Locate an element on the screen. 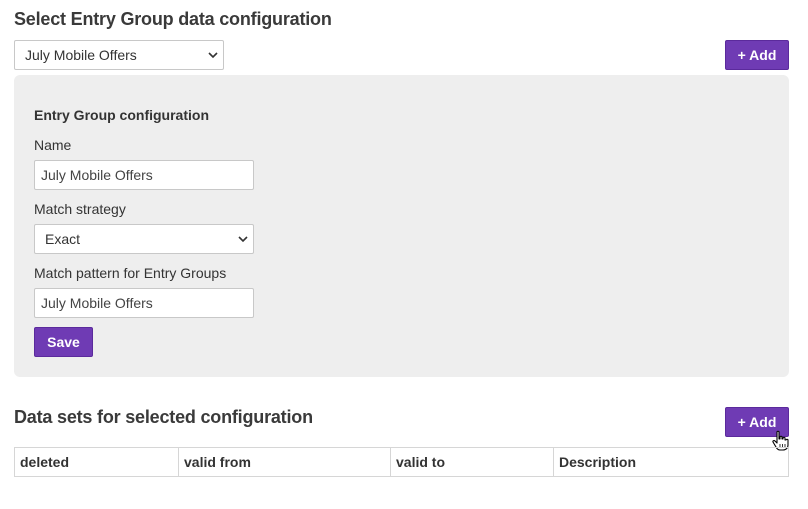 This screenshot has height=509, width=808. match-pattern-input-value: July Mobile Offers is located at coordinates (97, 303).